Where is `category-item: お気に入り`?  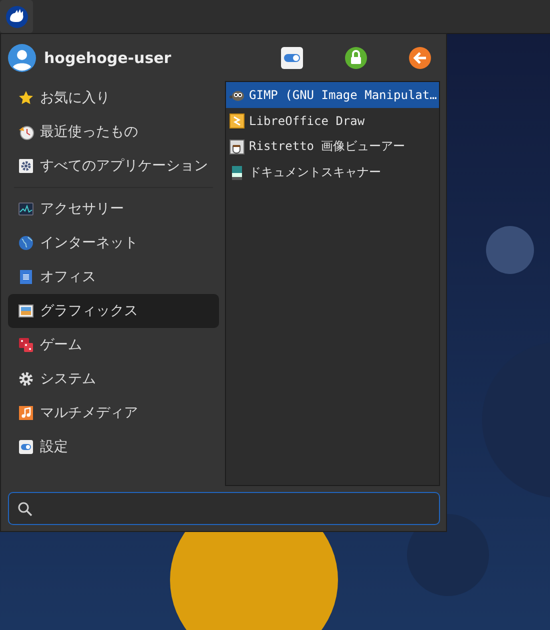 category-item: お気に入り is located at coordinates (113, 97).